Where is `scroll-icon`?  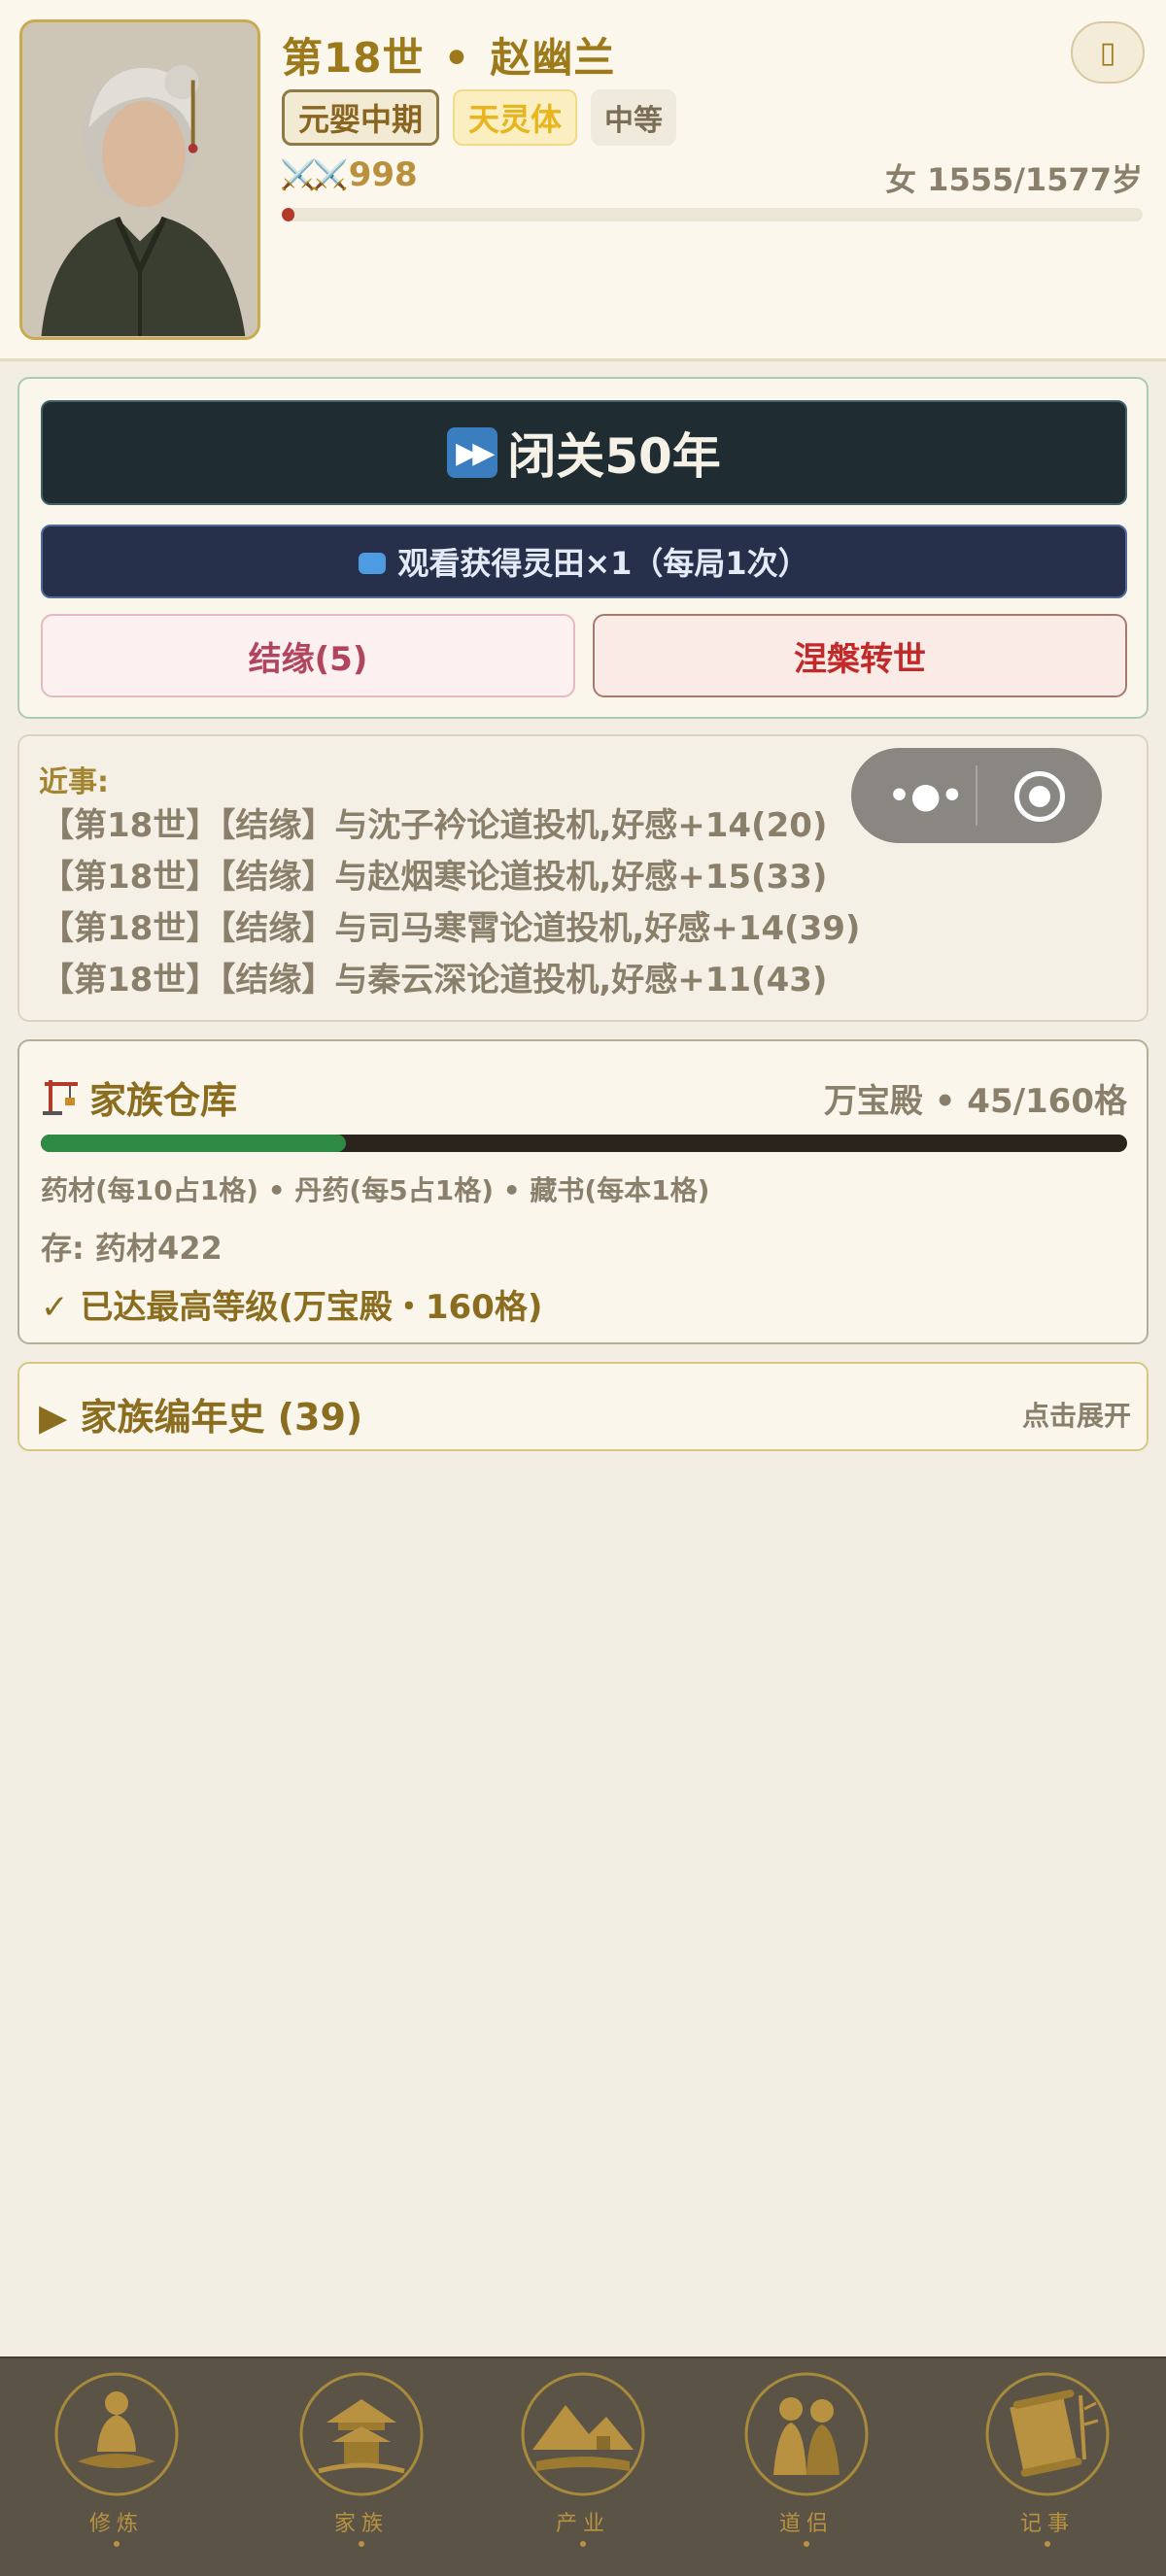 scroll-icon is located at coordinates (1047, 2434).